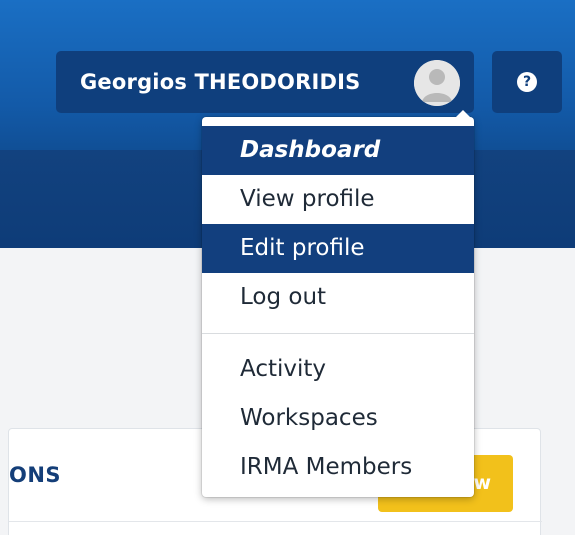 This screenshot has height=535, width=575. I want to click on menu-item-edit-profile: Edit profile, so click(338, 248).